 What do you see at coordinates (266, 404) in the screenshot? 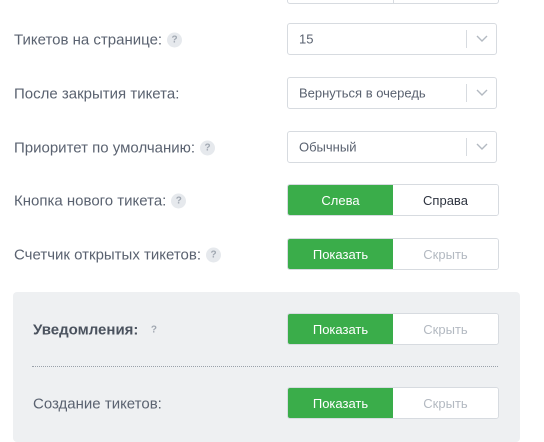
I see `setting-row-ticket-creation: Создание тикетов: Показать Скрыть` at bounding box center [266, 404].